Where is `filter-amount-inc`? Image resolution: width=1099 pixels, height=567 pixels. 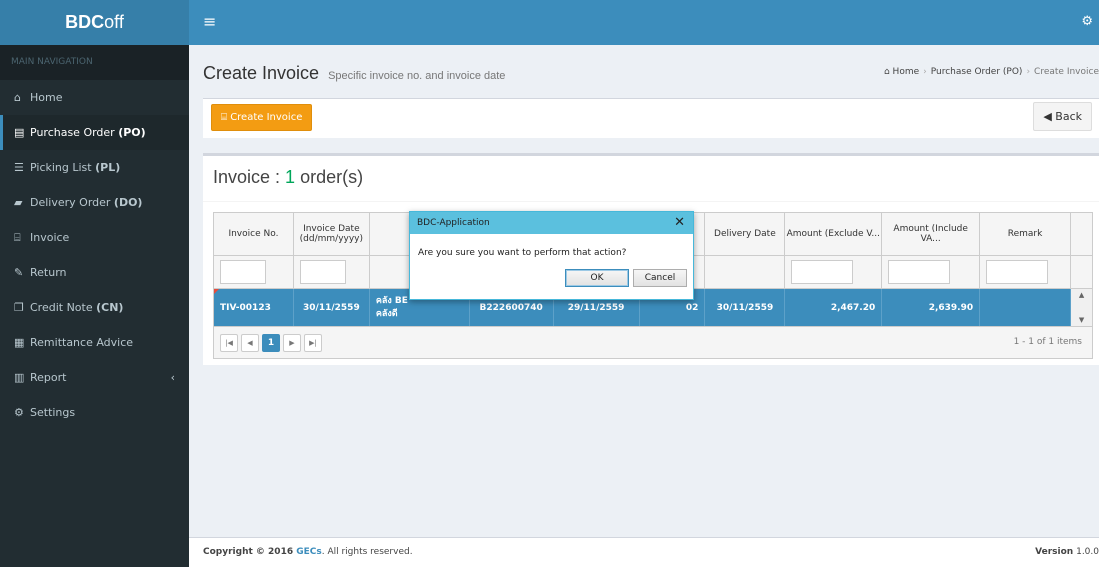 filter-amount-inc is located at coordinates (919, 272).